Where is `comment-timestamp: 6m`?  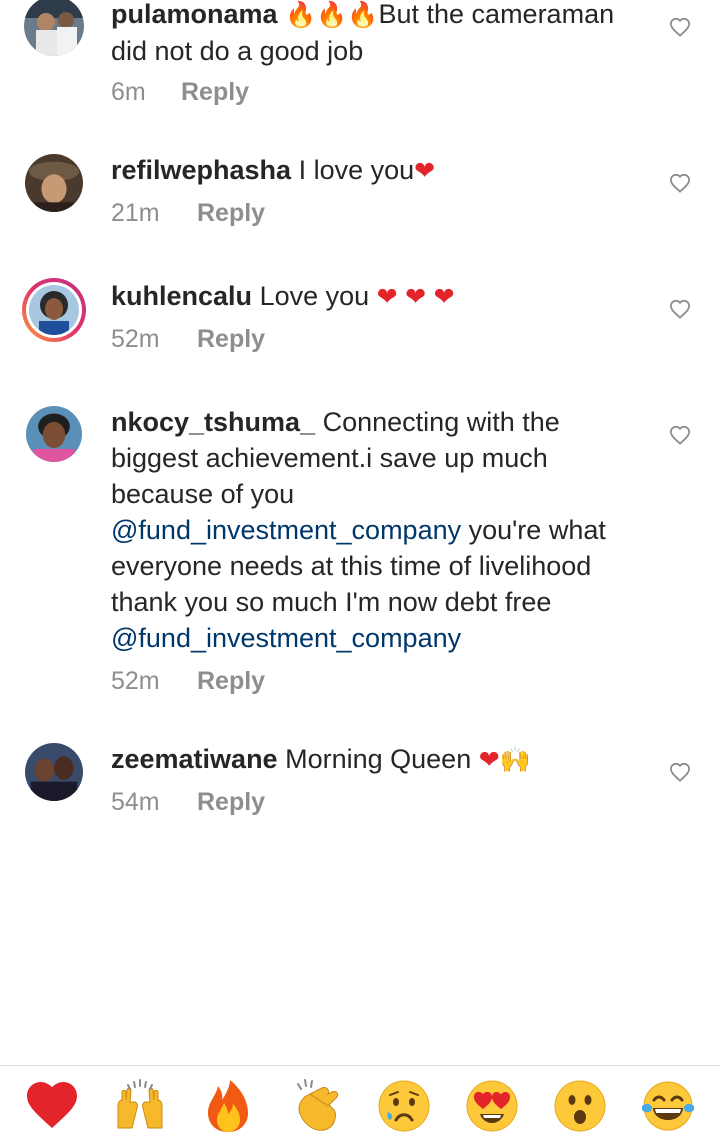
comment-timestamp: 6m is located at coordinates (128, 92).